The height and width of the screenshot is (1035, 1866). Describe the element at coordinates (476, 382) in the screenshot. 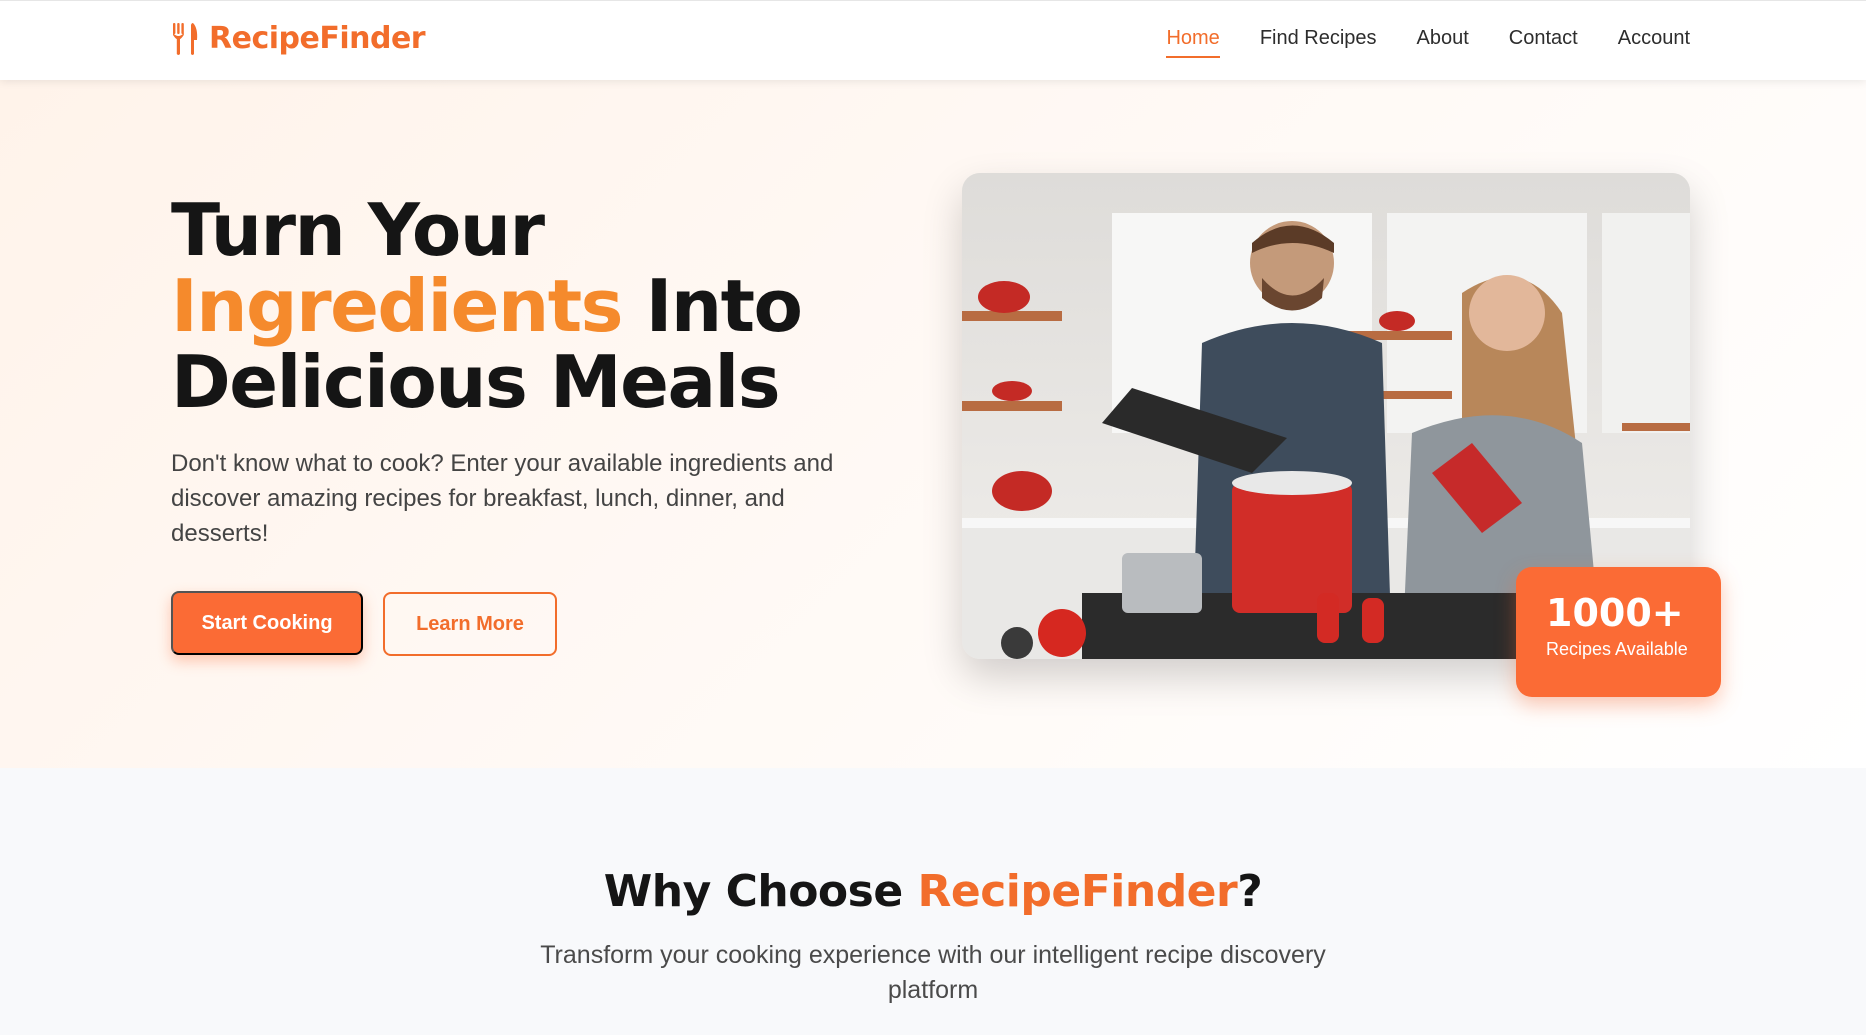

I see `hero-title-line3: Delicious Meals` at that location.